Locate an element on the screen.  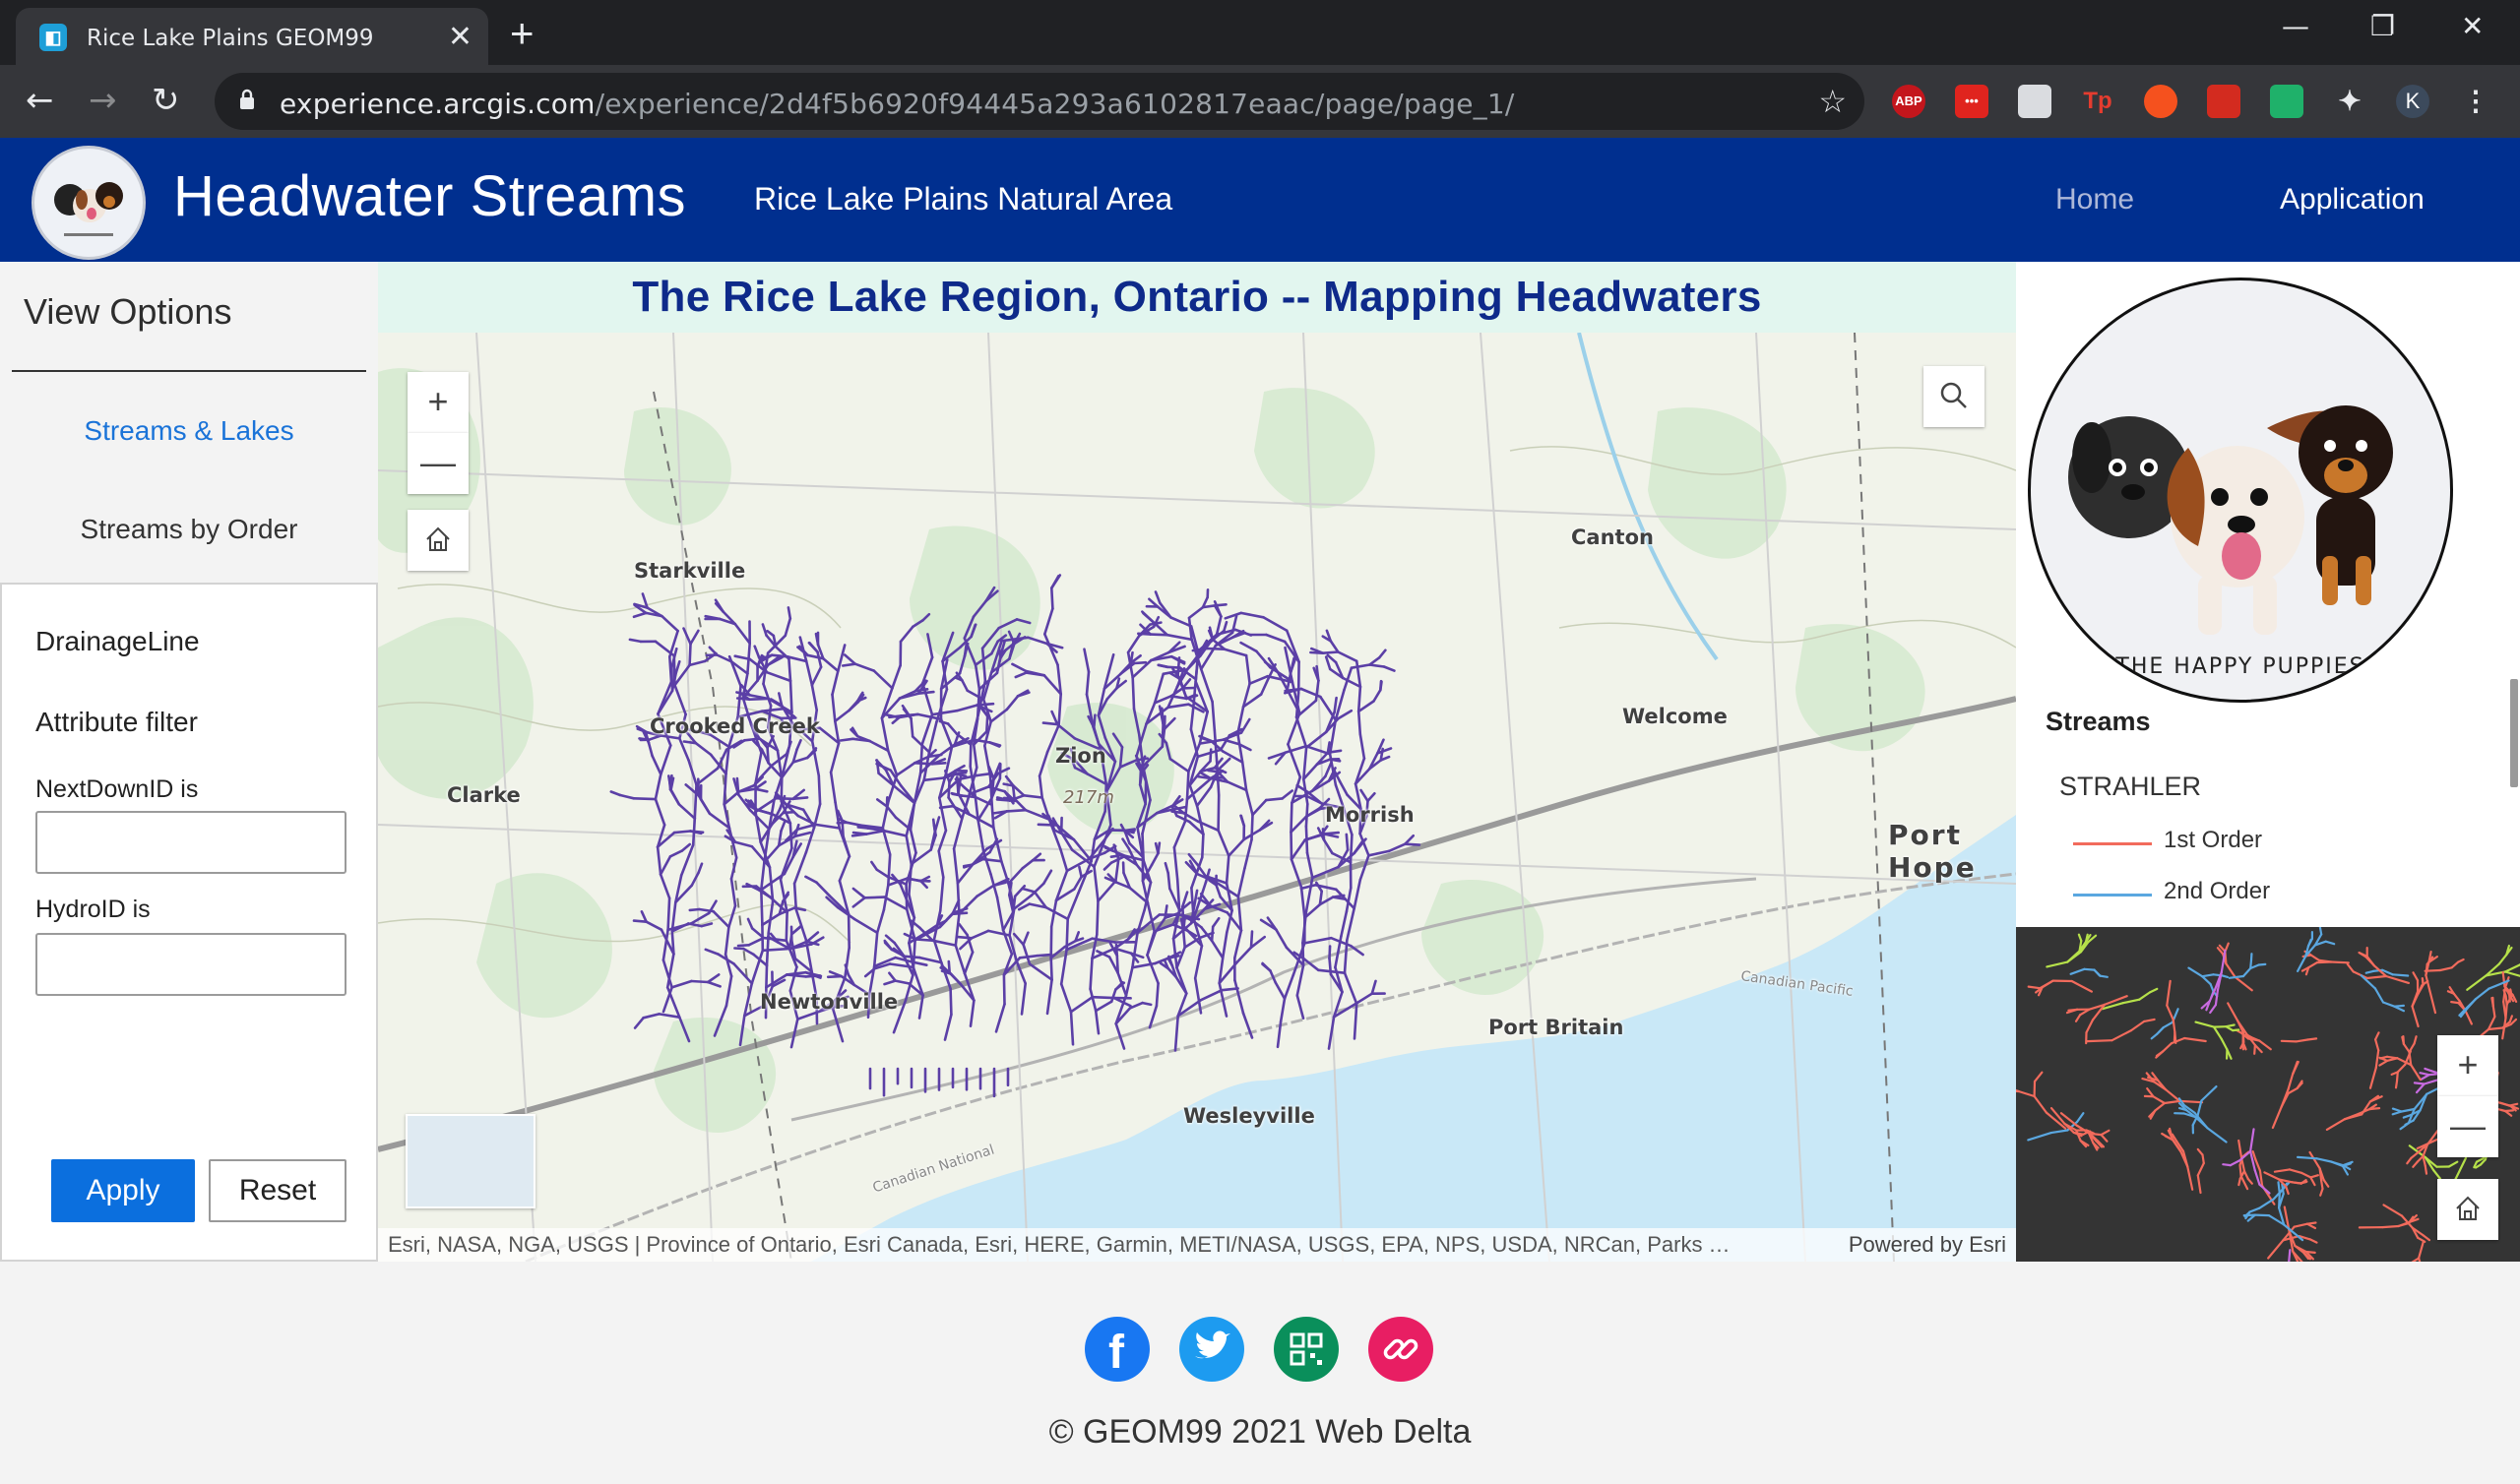
svg-text: f is located at coordinates (1116, 1353).